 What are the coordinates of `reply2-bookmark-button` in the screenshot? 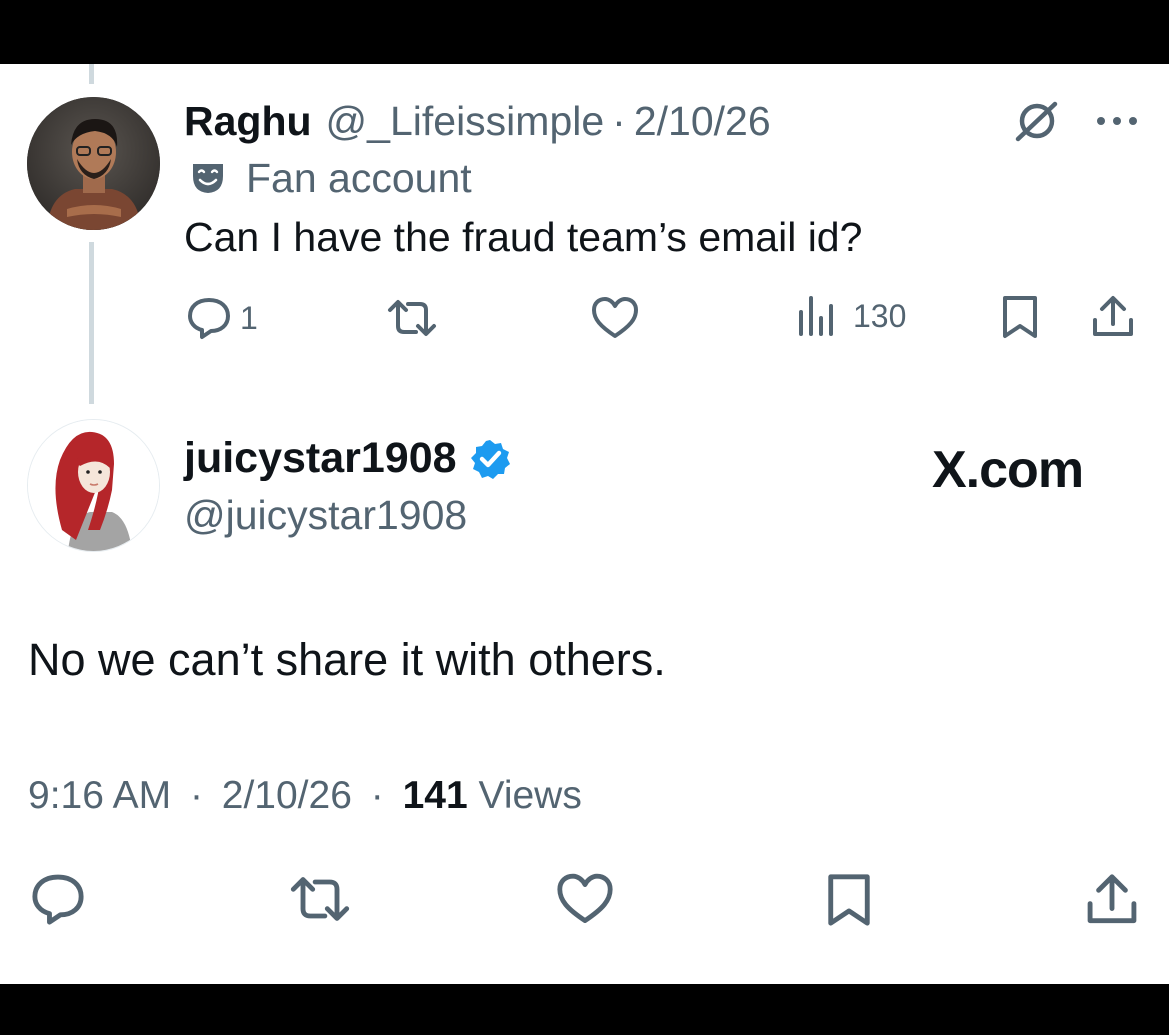 It's located at (849, 900).